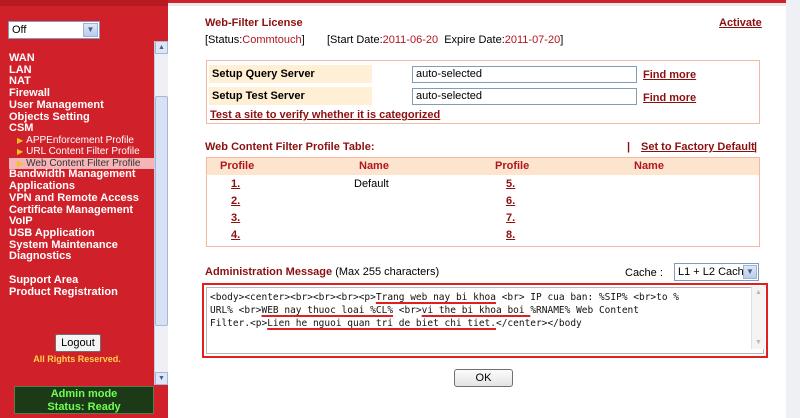 This screenshot has height=418, width=800. Describe the element at coordinates (290, 74) in the screenshot. I see `query-server-label: Setup Query Server` at that location.